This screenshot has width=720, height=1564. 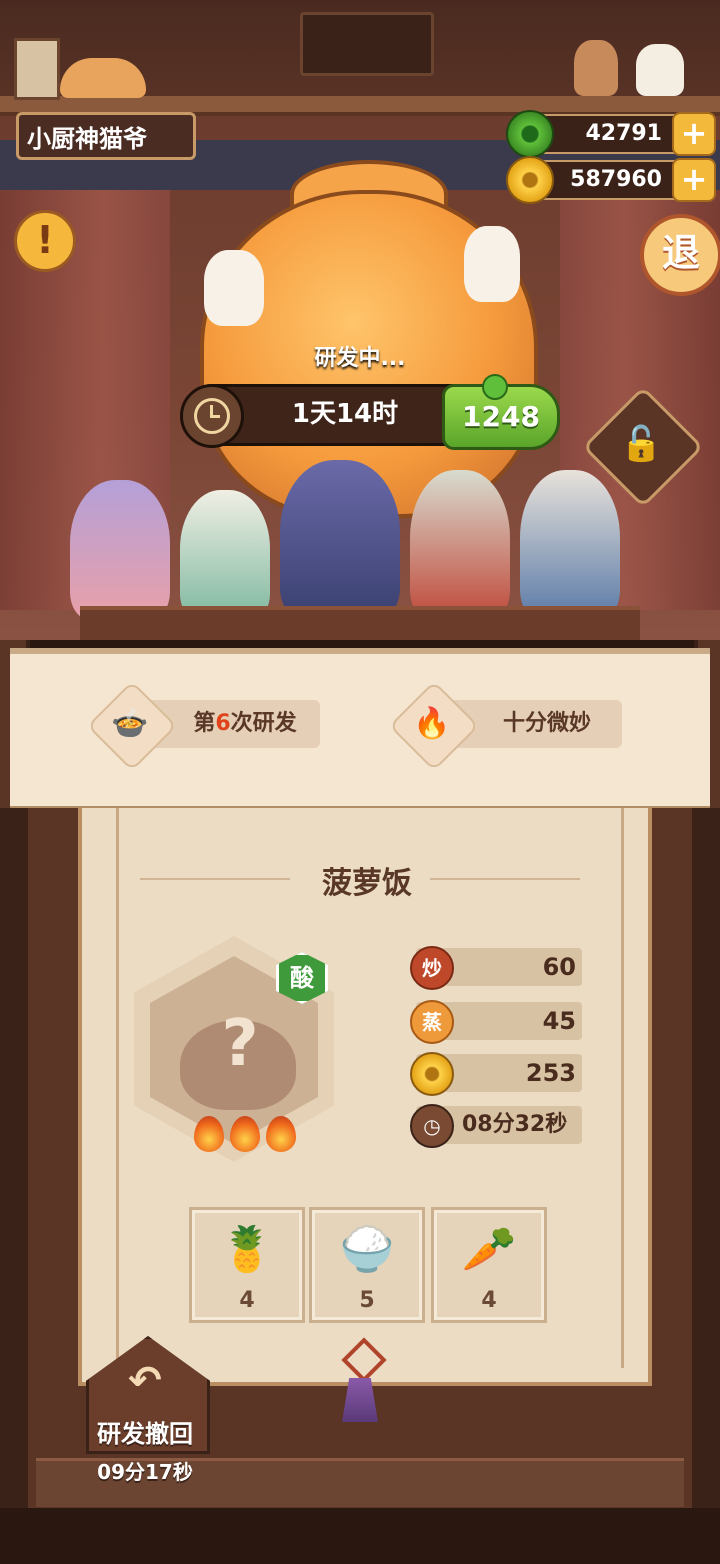 I want to click on stir-fry-icon: 炒, so click(x=432, y=968).